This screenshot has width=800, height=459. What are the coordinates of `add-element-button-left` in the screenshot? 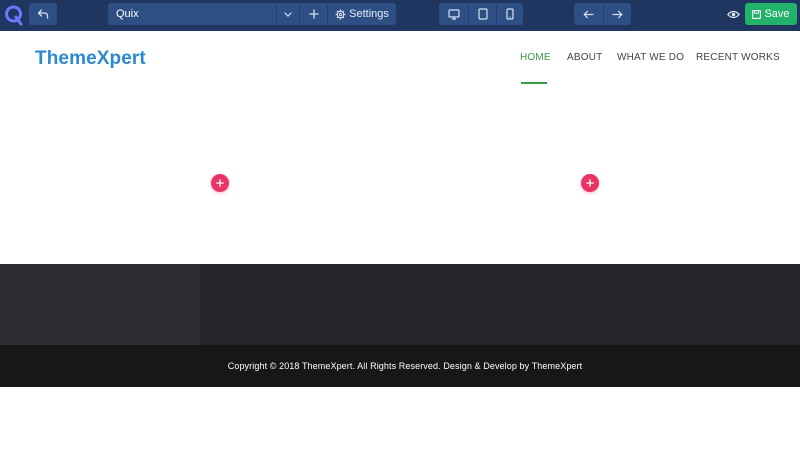 It's located at (220, 183).